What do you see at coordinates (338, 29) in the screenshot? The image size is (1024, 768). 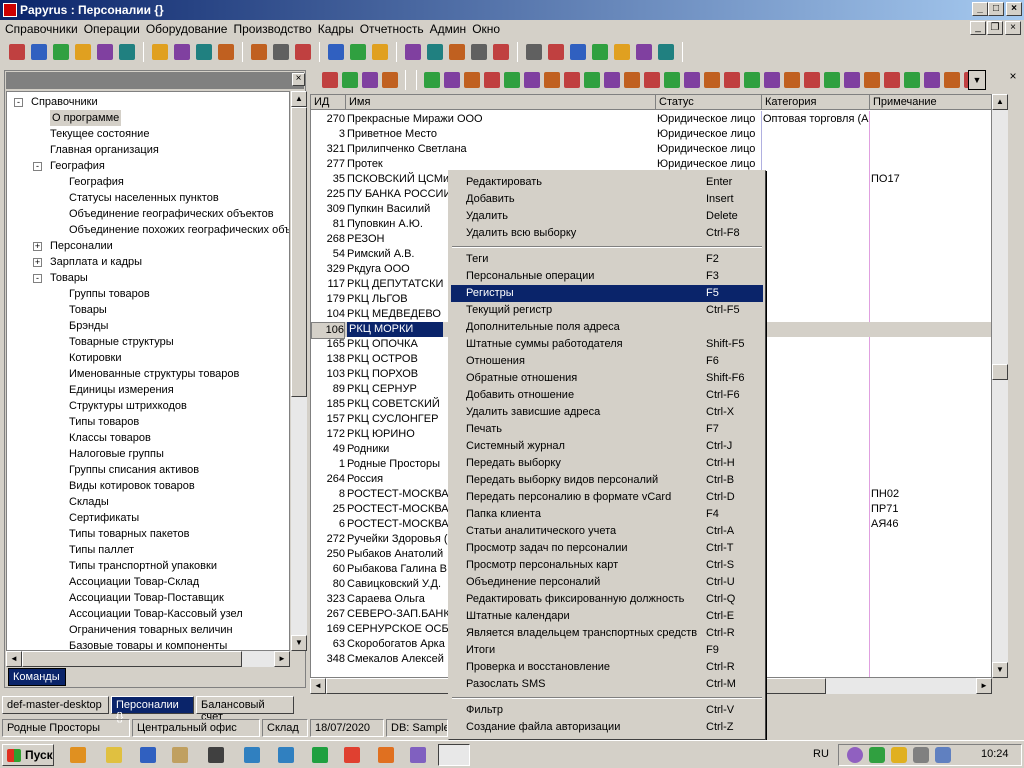 I see `menu-item: Кадры` at bounding box center [338, 29].